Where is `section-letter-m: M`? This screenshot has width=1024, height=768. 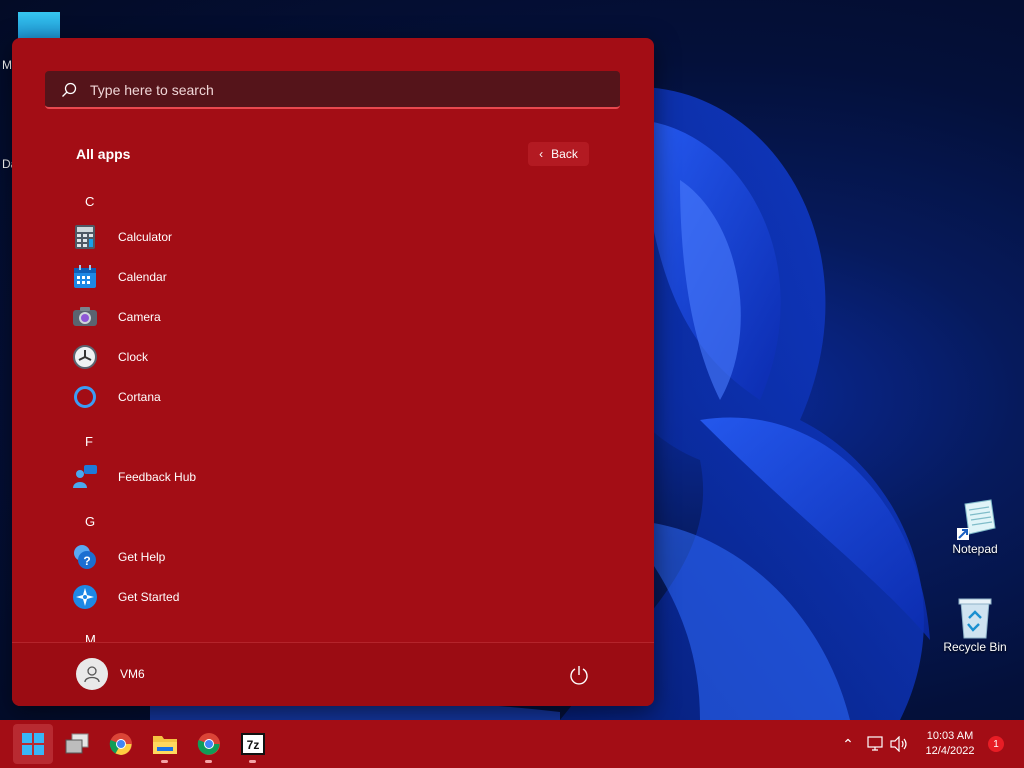
section-letter-m: M is located at coordinates (90, 637).